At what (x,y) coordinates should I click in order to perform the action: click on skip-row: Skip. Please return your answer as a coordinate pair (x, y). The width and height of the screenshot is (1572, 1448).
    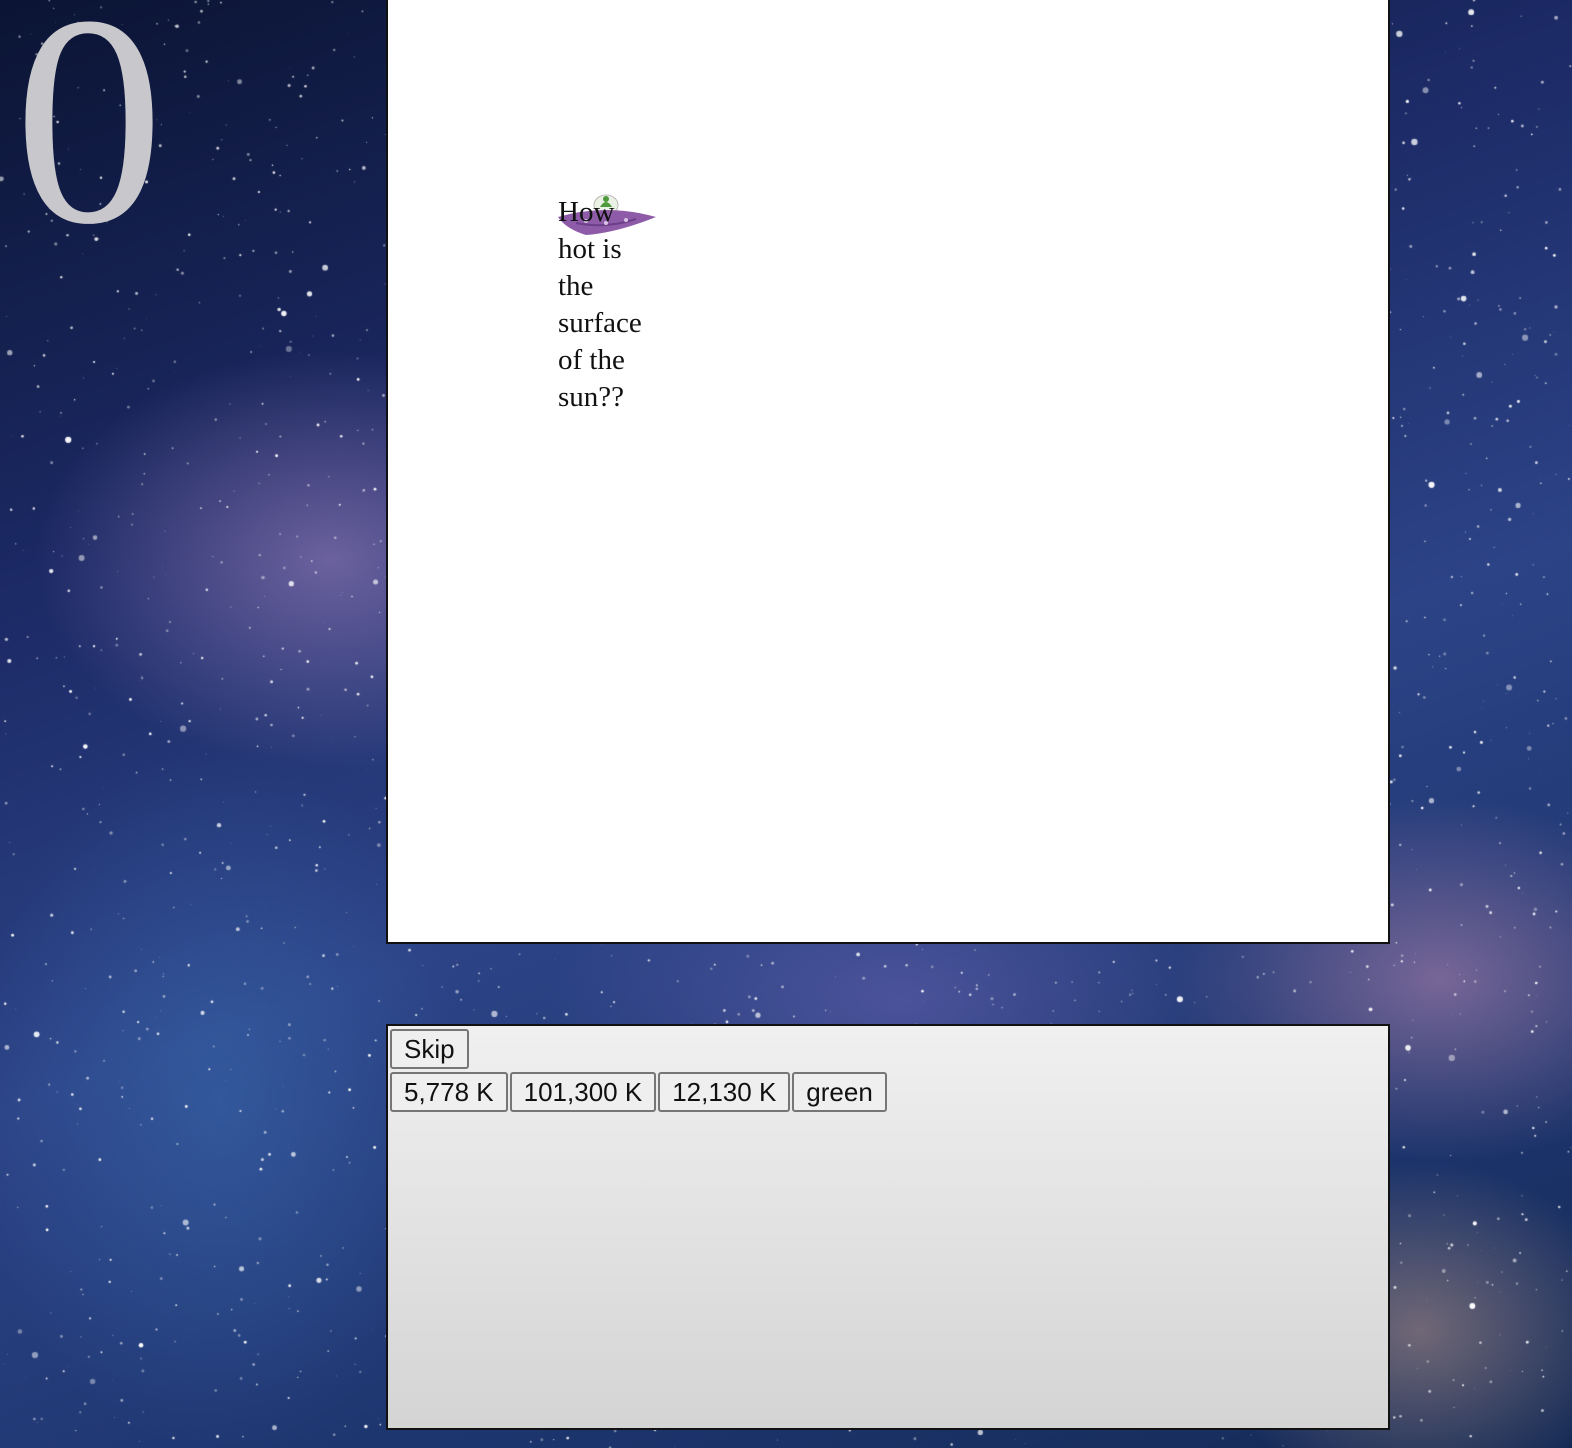
    Looking at the image, I should click on (429, 1049).